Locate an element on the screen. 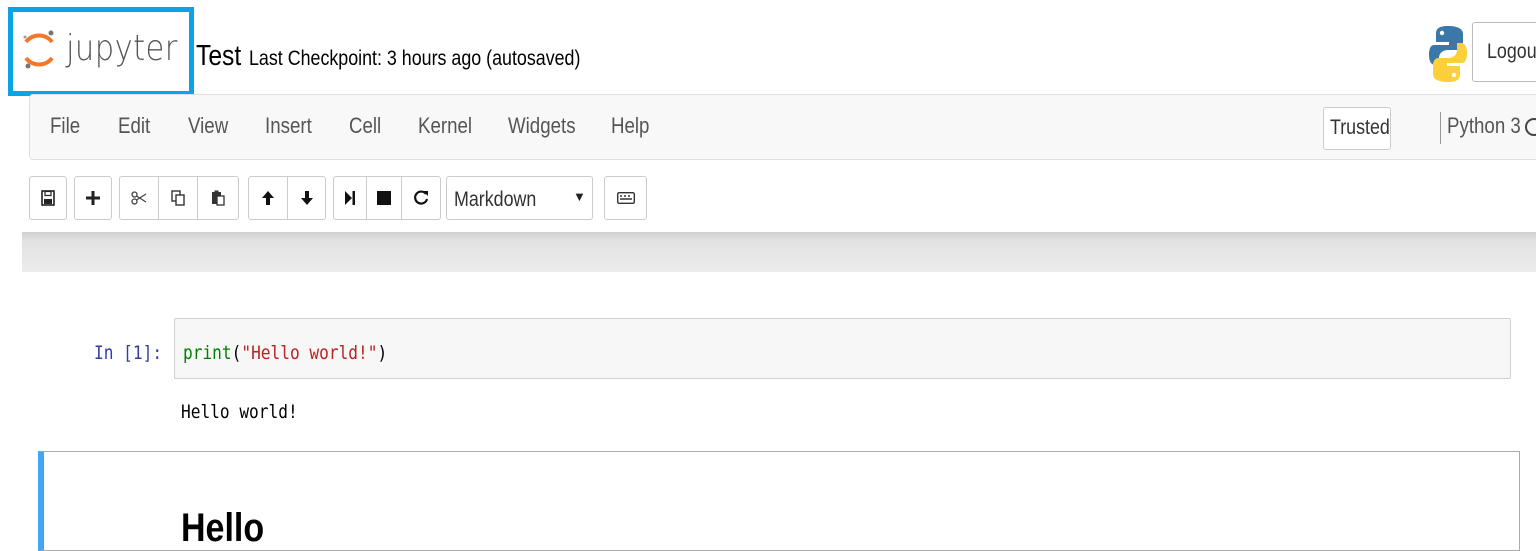 The height and width of the screenshot is (551, 1536). stop-icon is located at coordinates (384, 198).